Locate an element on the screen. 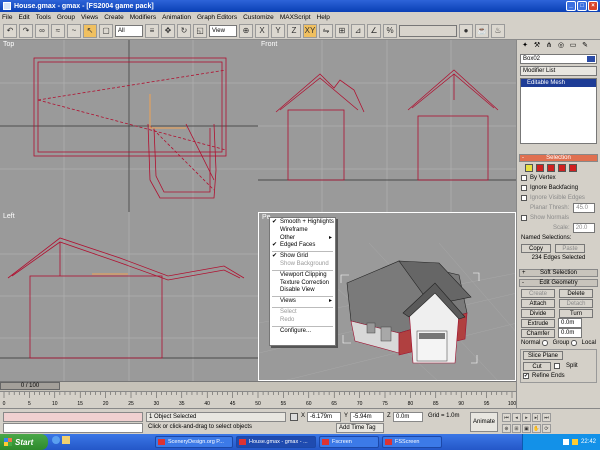 The height and width of the screenshot is (450, 600). menu-animation: Animation is located at coordinates (176, 17).